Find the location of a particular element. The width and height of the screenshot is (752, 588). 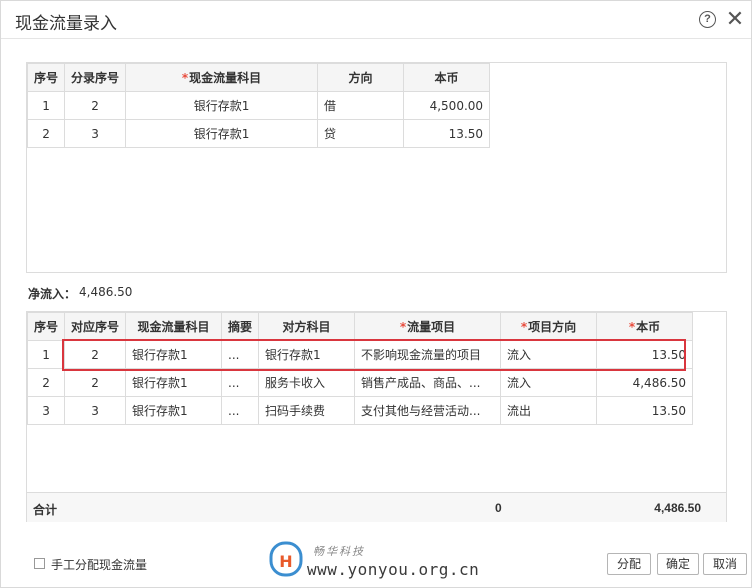

cell-item-direction: 流出 is located at coordinates (549, 410).